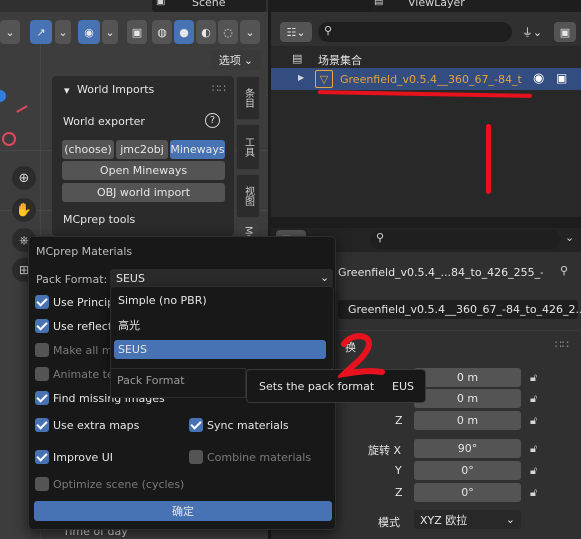  Describe the element at coordinates (161, 3) in the screenshot. I see `scene-icon: ▣` at that location.